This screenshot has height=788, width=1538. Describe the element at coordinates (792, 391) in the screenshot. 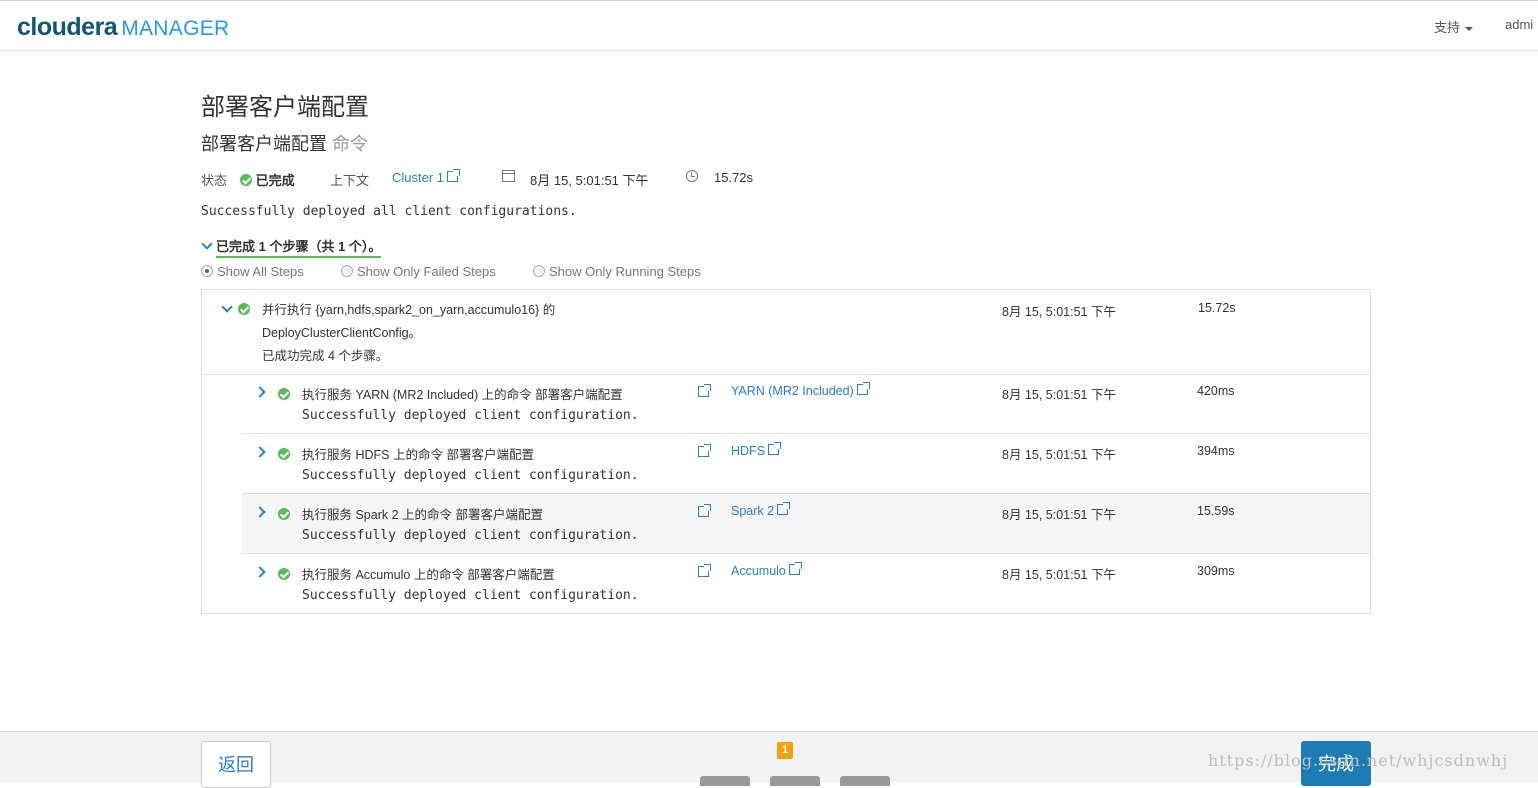

I see `service-link: YARN (MR2 Included)` at that location.